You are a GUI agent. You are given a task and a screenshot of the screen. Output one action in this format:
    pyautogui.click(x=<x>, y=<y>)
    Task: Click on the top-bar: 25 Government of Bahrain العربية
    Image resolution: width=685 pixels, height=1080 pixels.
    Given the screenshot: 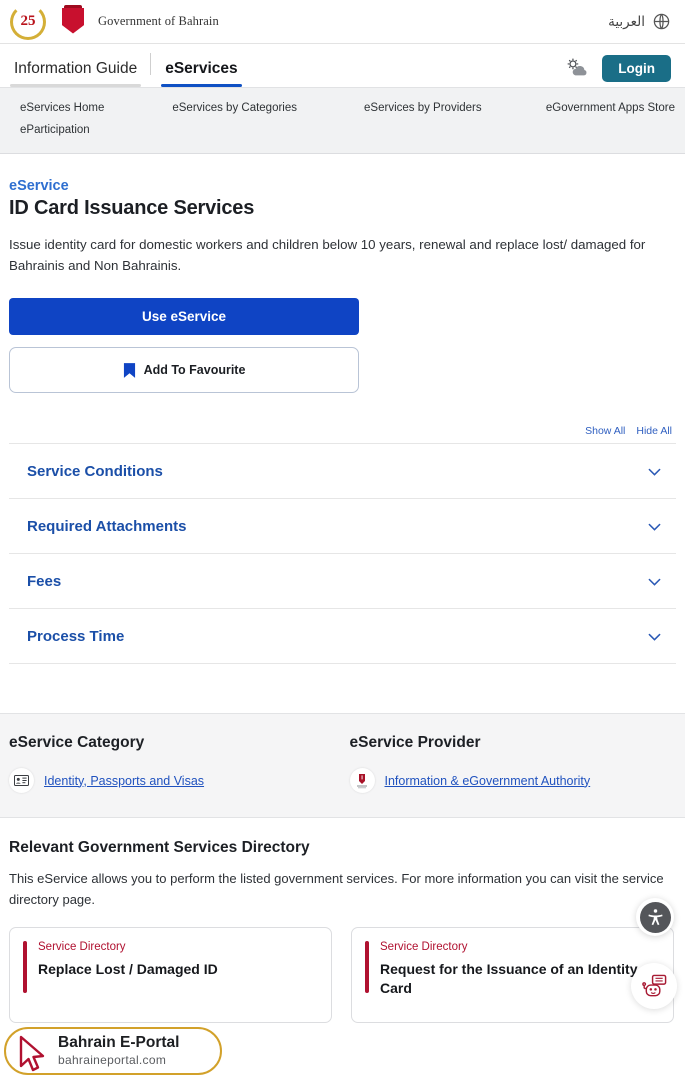 What is the action you would take?
    pyautogui.click(x=342, y=22)
    